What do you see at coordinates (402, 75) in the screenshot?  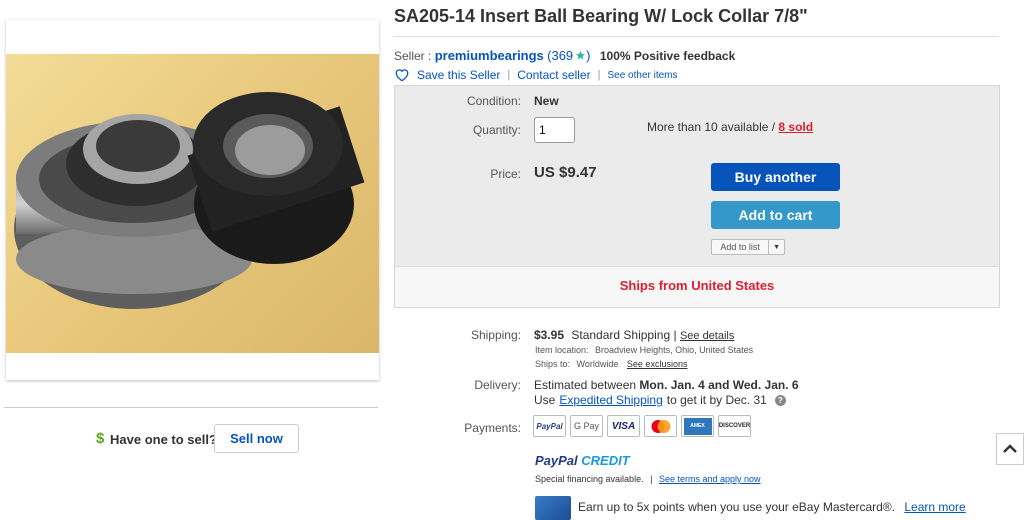 I see `heart-icon` at bounding box center [402, 75].